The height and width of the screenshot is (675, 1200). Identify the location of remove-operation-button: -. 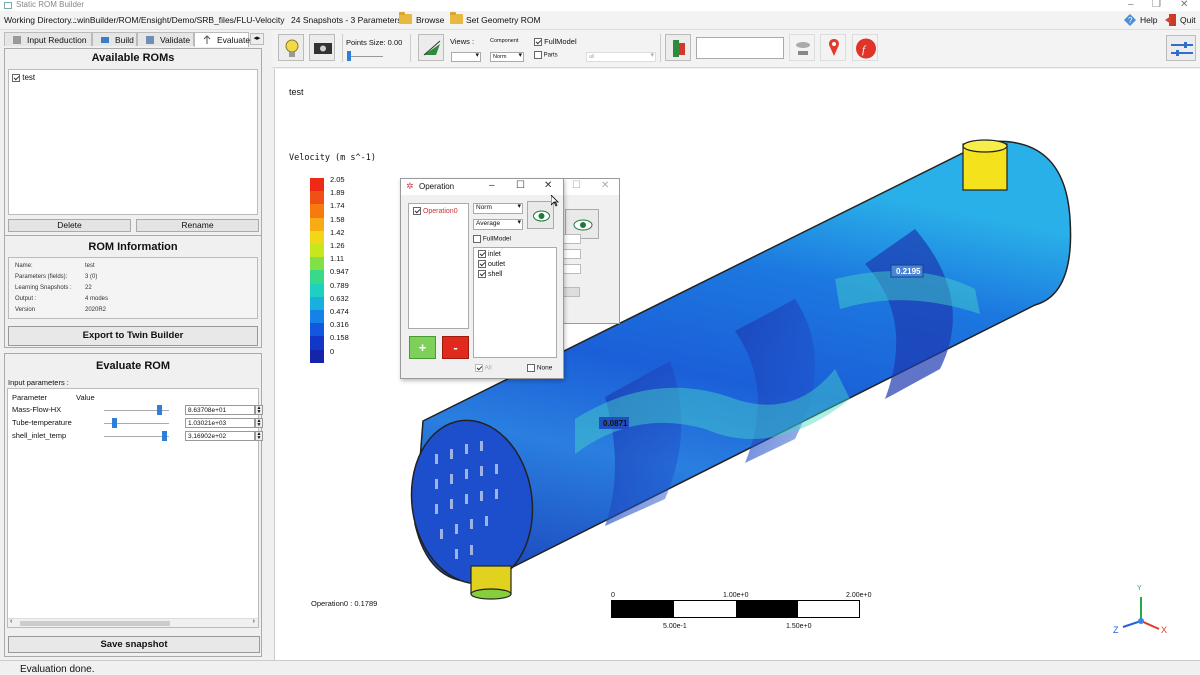
(455, 347).